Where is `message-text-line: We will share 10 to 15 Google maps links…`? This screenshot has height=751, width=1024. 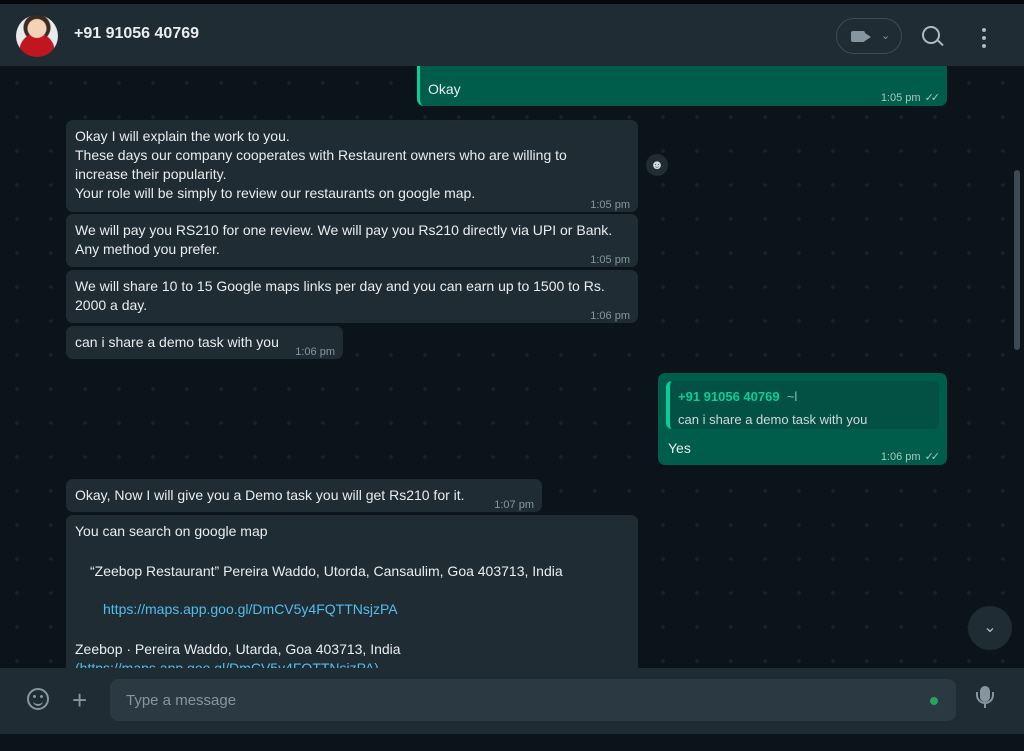 message-text-line: We will share 10 to 15 Google maps links… is located at coordinates (340, 286).